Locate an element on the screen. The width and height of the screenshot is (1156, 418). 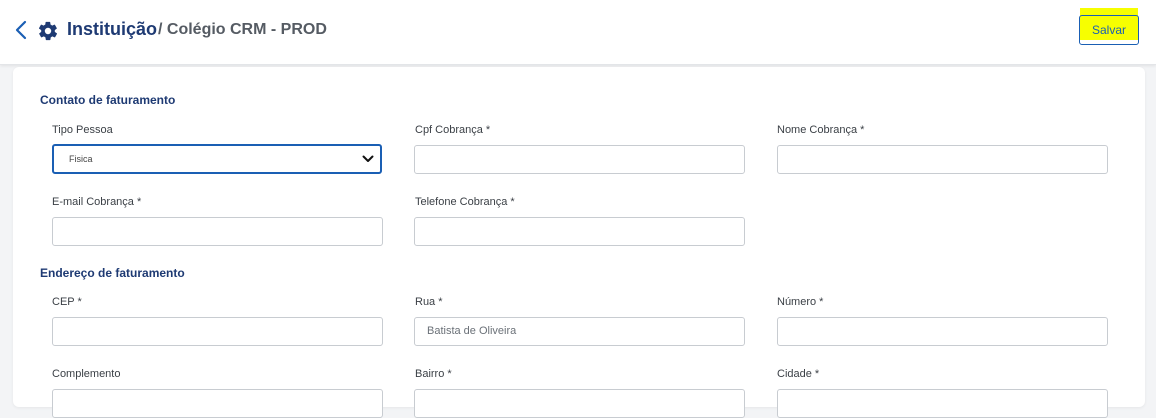
telefone-input is located at coordinates (579, 231).